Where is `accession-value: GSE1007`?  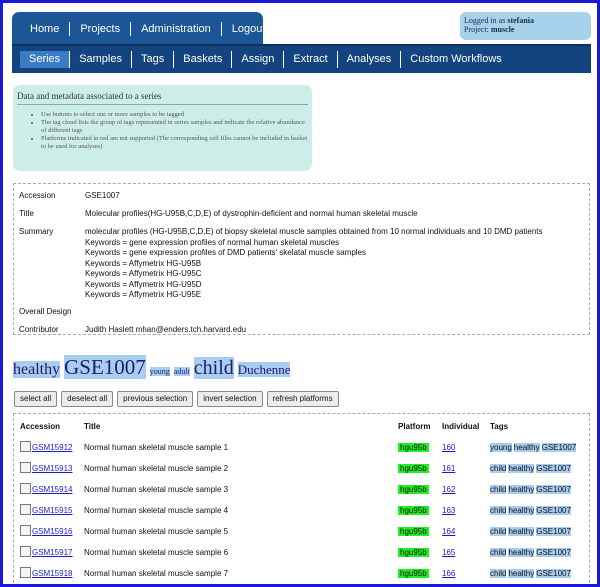
accession-value: GSE1007 is located at coordinates (102, 195).